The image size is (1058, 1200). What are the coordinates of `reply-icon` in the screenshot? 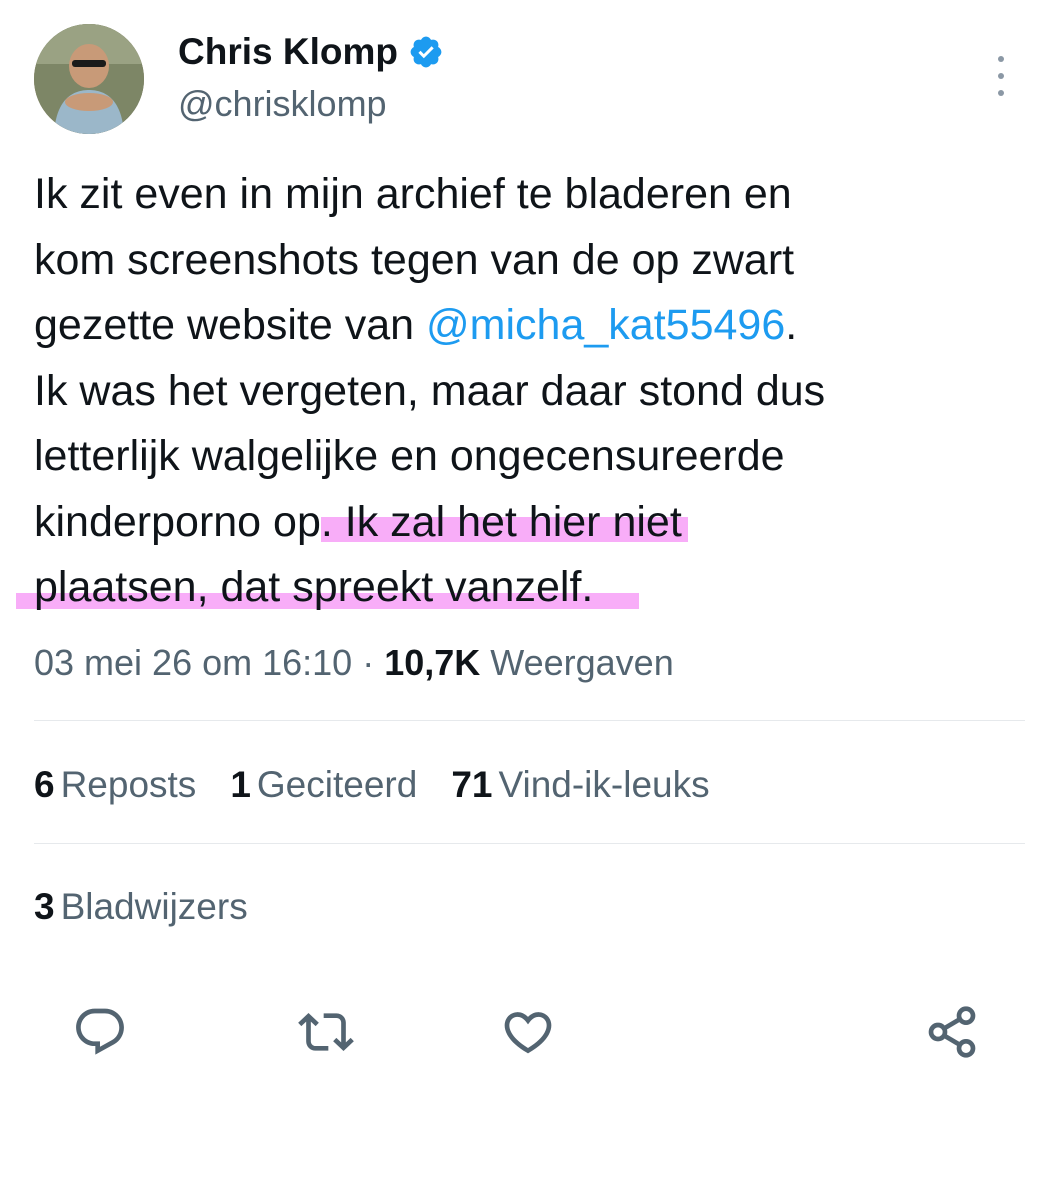 It's located at (100, 1031).